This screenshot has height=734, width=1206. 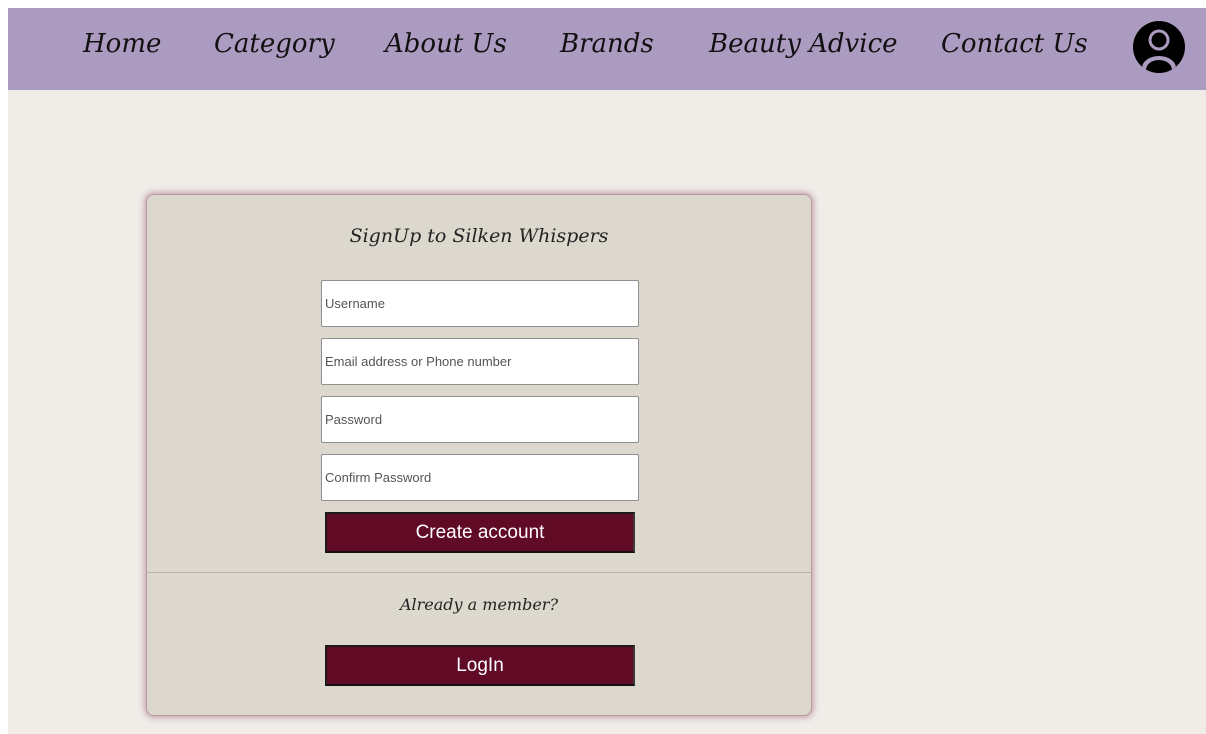 What do you see at coordinates (479, 604) in the screenshot?
I see `already-member-text: Already a member?` at bounding box center [479, 604].